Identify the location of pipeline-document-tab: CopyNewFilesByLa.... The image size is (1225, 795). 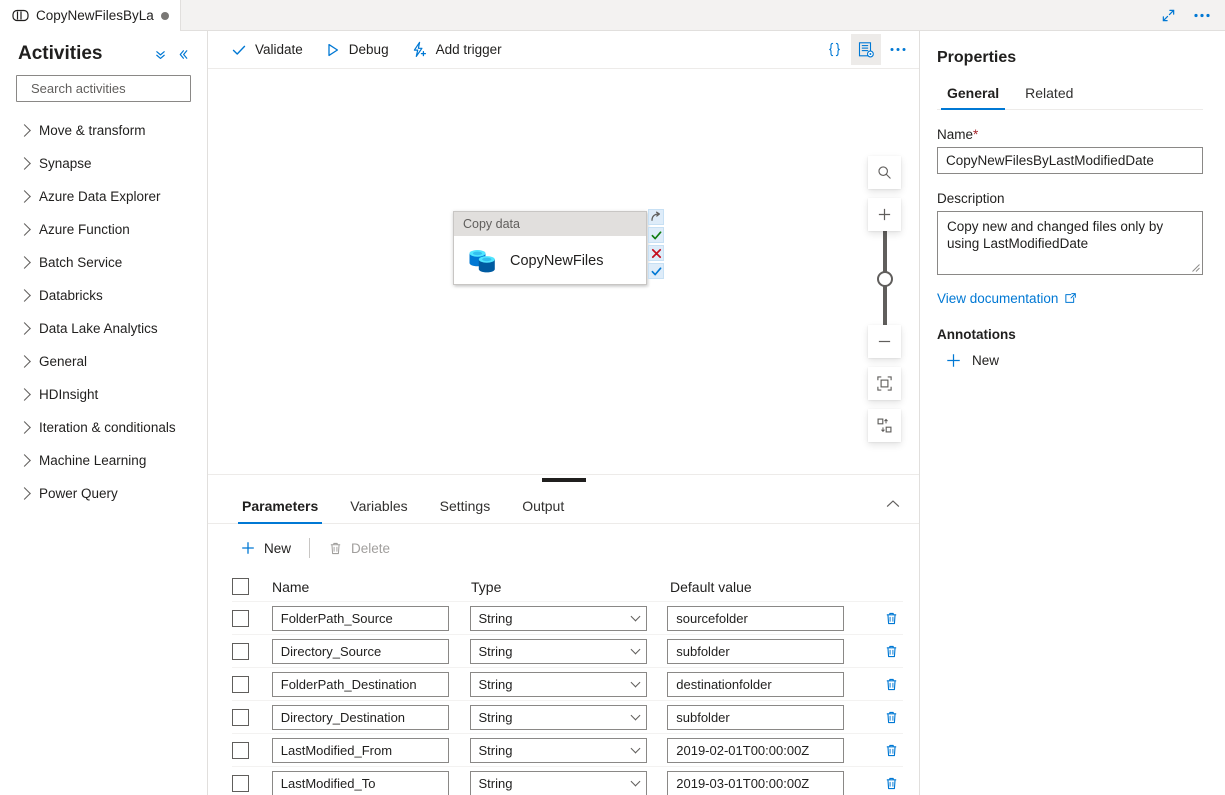
(90, 15).